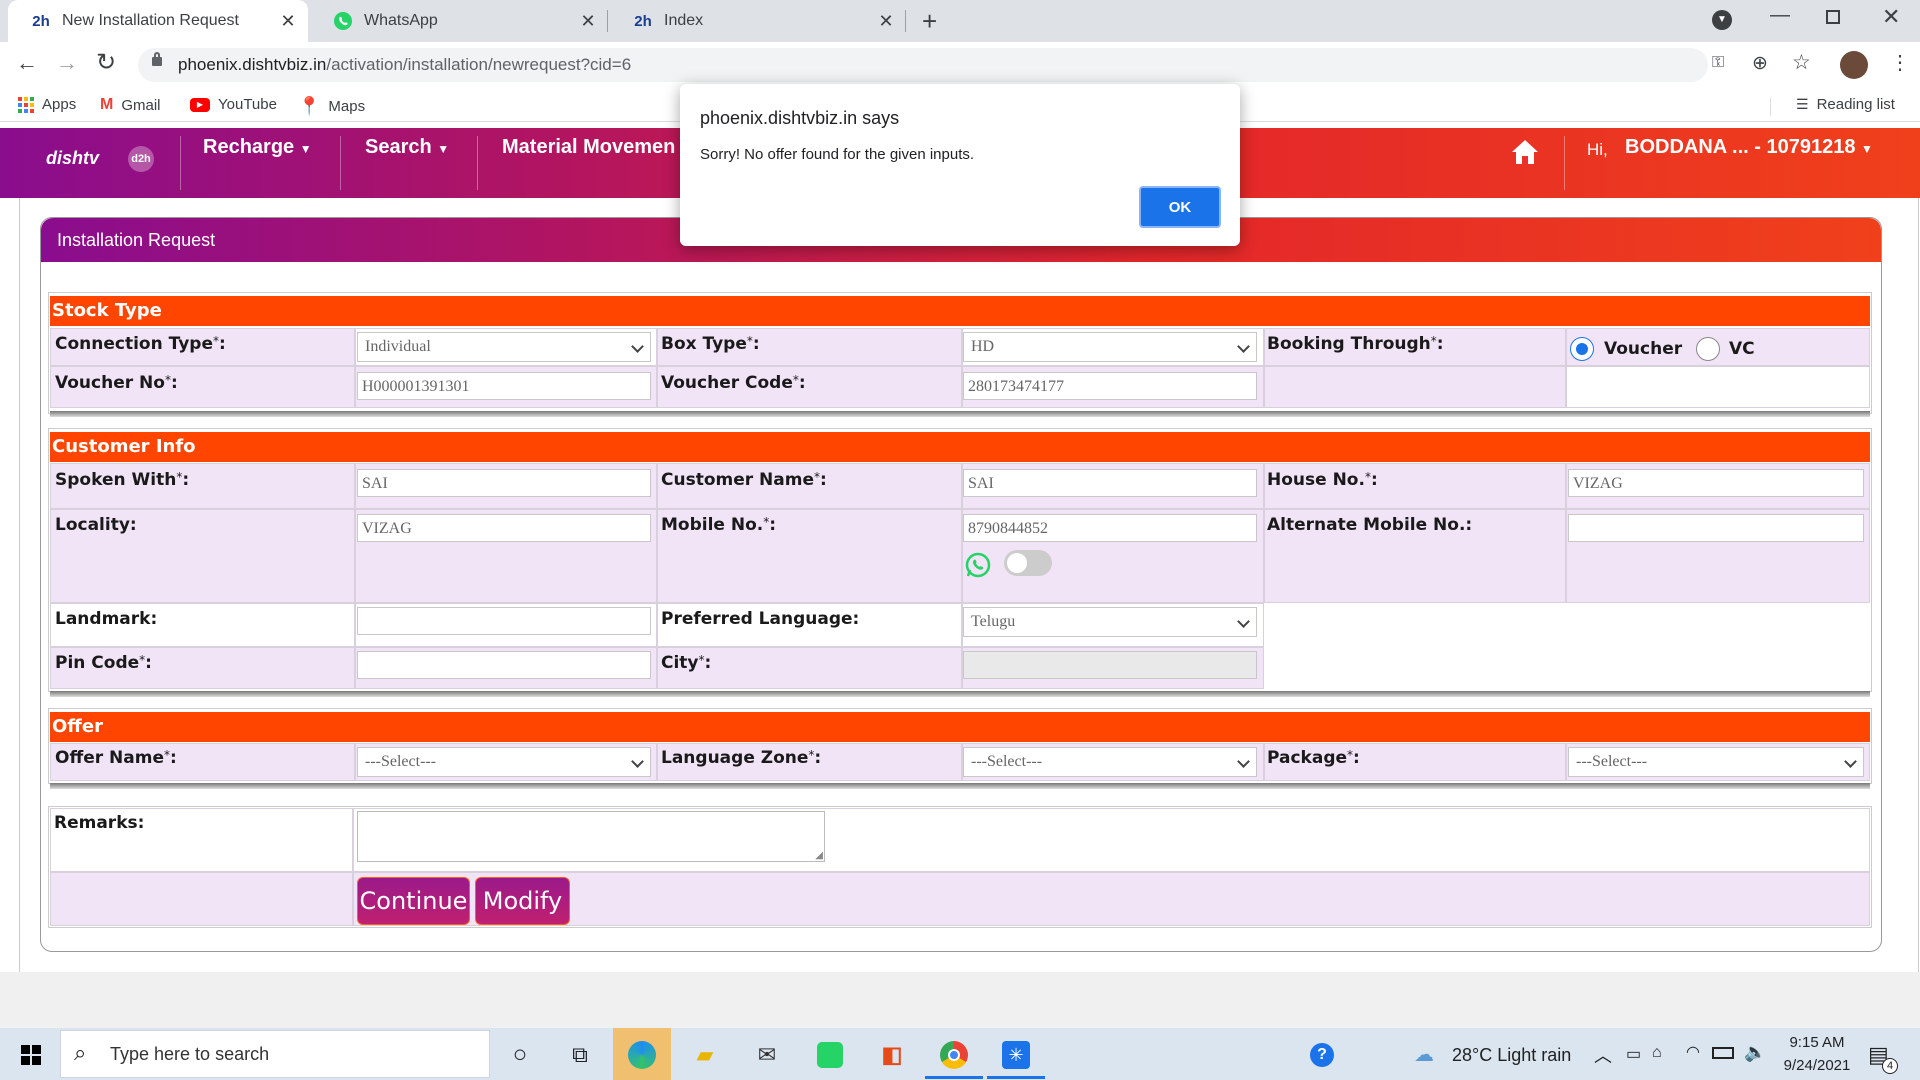 This screenshot has width=1920, height=1080. Describe the element at coordinates (257, 147) in the screenshot. I see `nav-recharge: Recharge ▼` at that location.